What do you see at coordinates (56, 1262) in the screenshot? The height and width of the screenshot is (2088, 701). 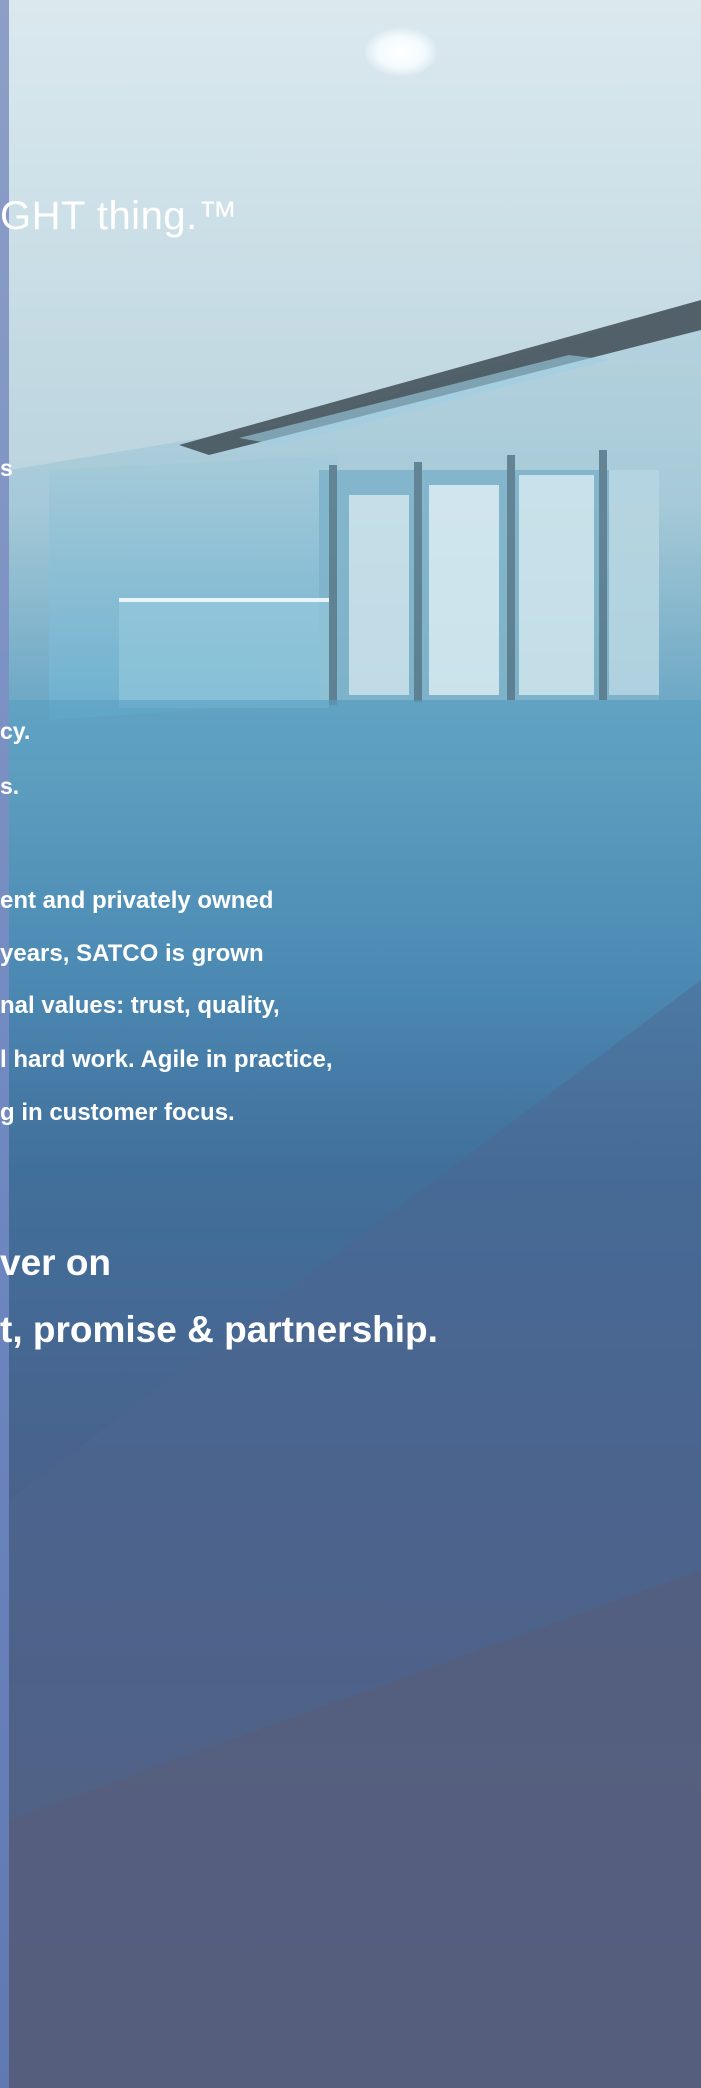 I see `closing-line-1: ver on` at bounding box center [56, 1262].